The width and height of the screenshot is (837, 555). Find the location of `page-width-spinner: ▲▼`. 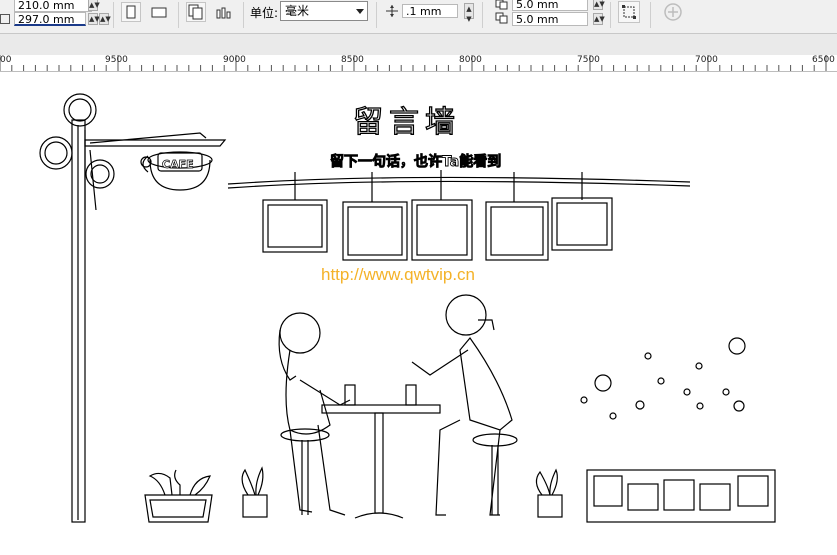

page-width-spinner: ▲▼ is located at coordinates (94, 5).